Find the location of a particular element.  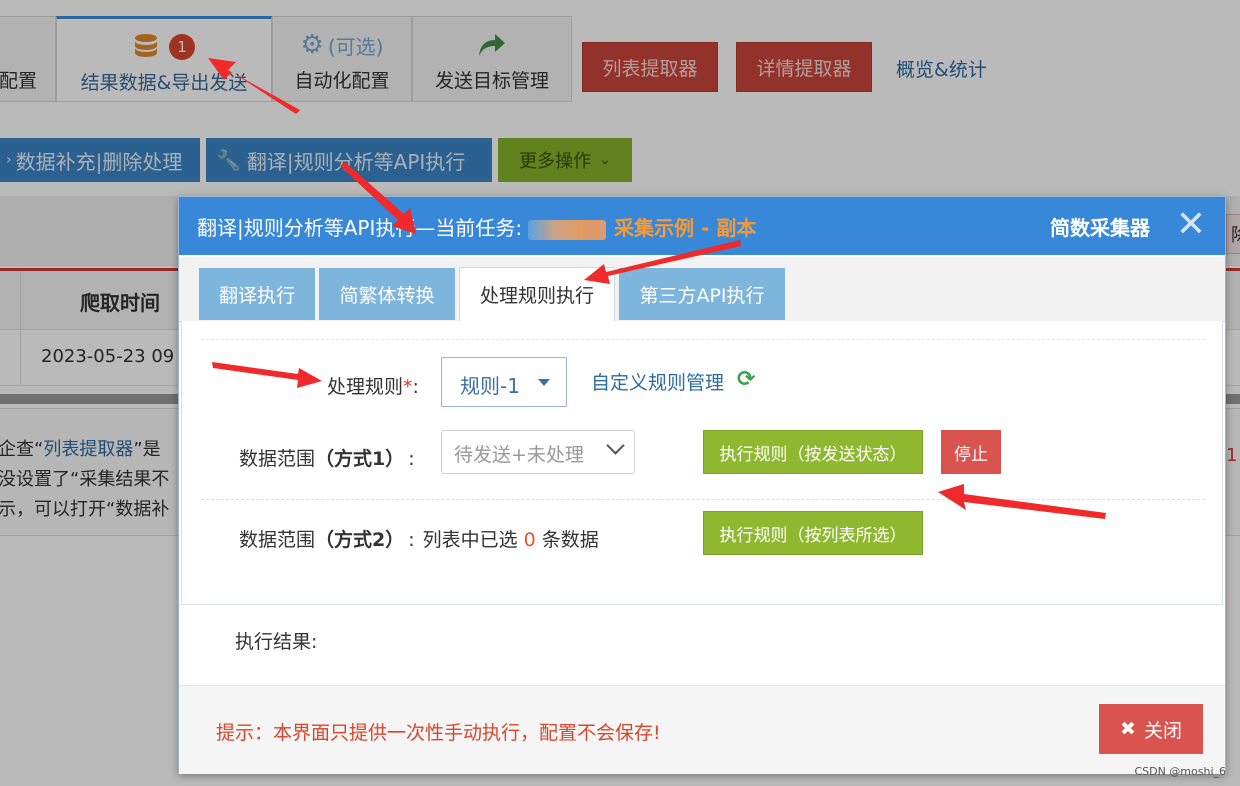

refresh-icon: ⟳ is located at coordinates (748, 380).